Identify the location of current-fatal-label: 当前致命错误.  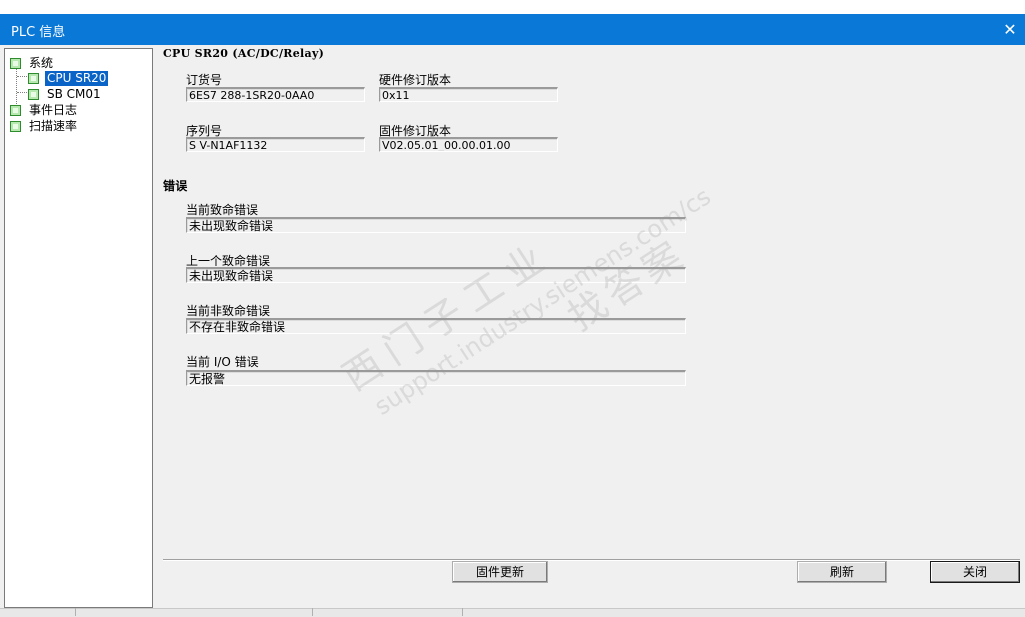
(222, 210).